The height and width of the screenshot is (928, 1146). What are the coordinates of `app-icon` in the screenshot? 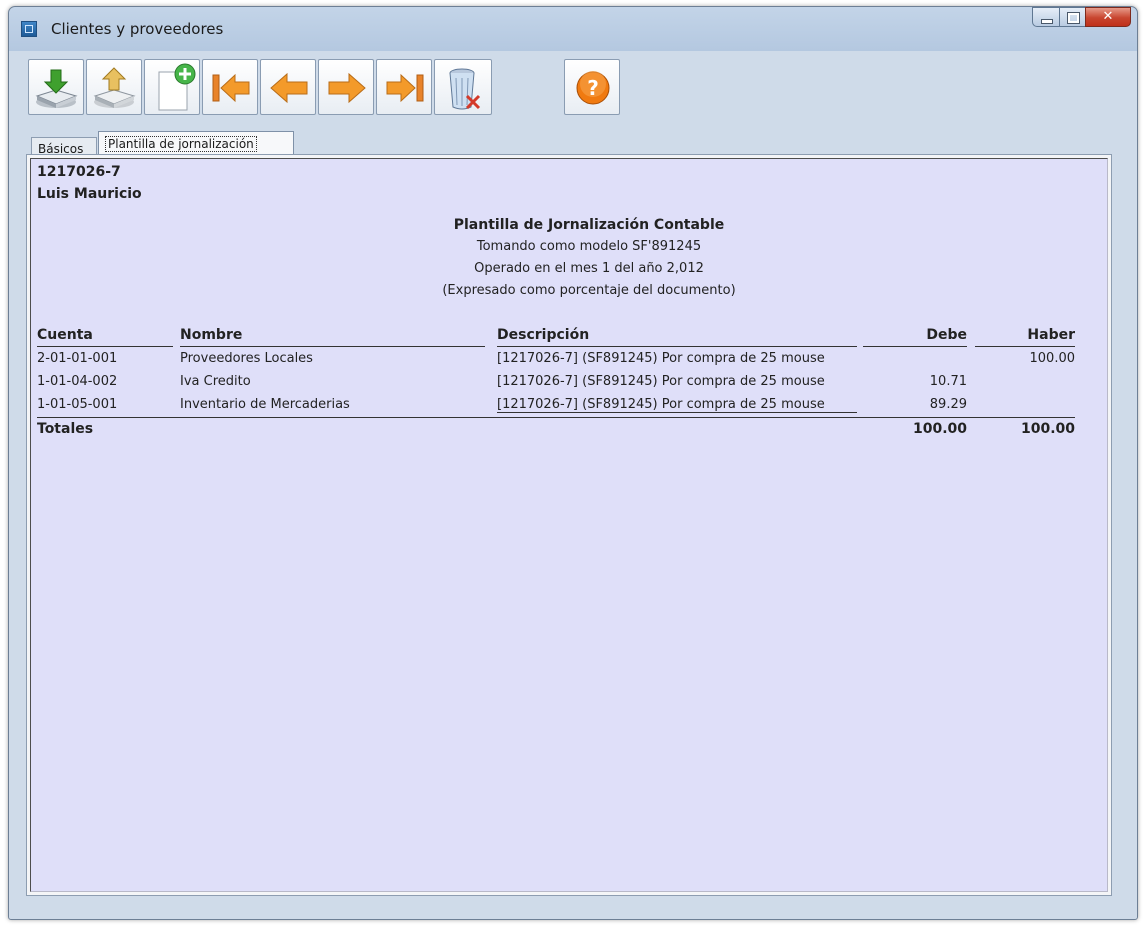 It's located at (29, 29).